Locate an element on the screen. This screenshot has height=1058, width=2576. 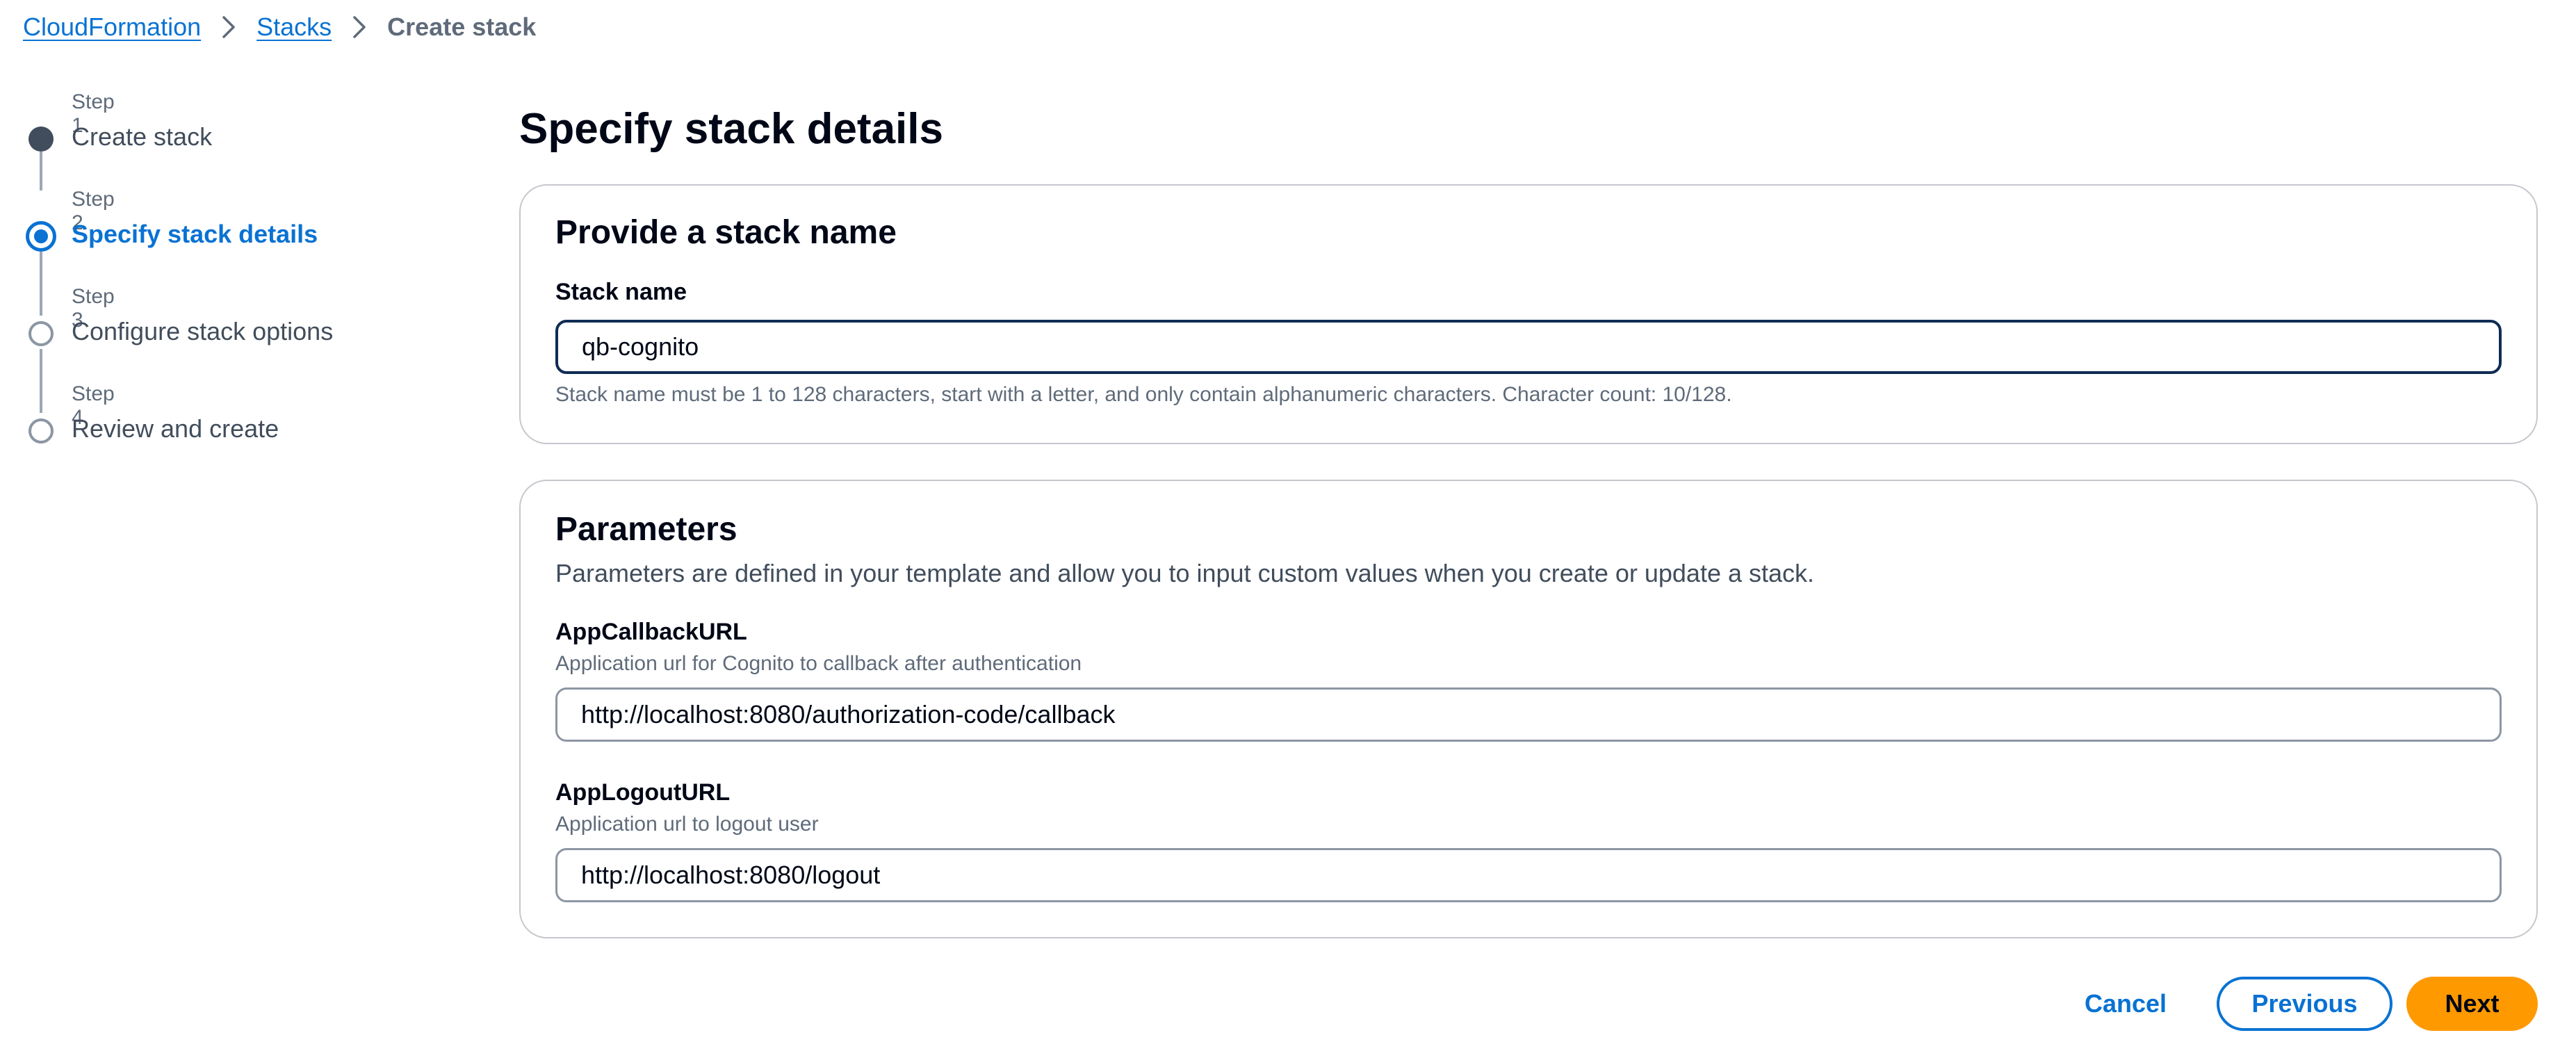
breadcrumb-cloudformation-link: CloudFormation is located at coordinates (112, 27).